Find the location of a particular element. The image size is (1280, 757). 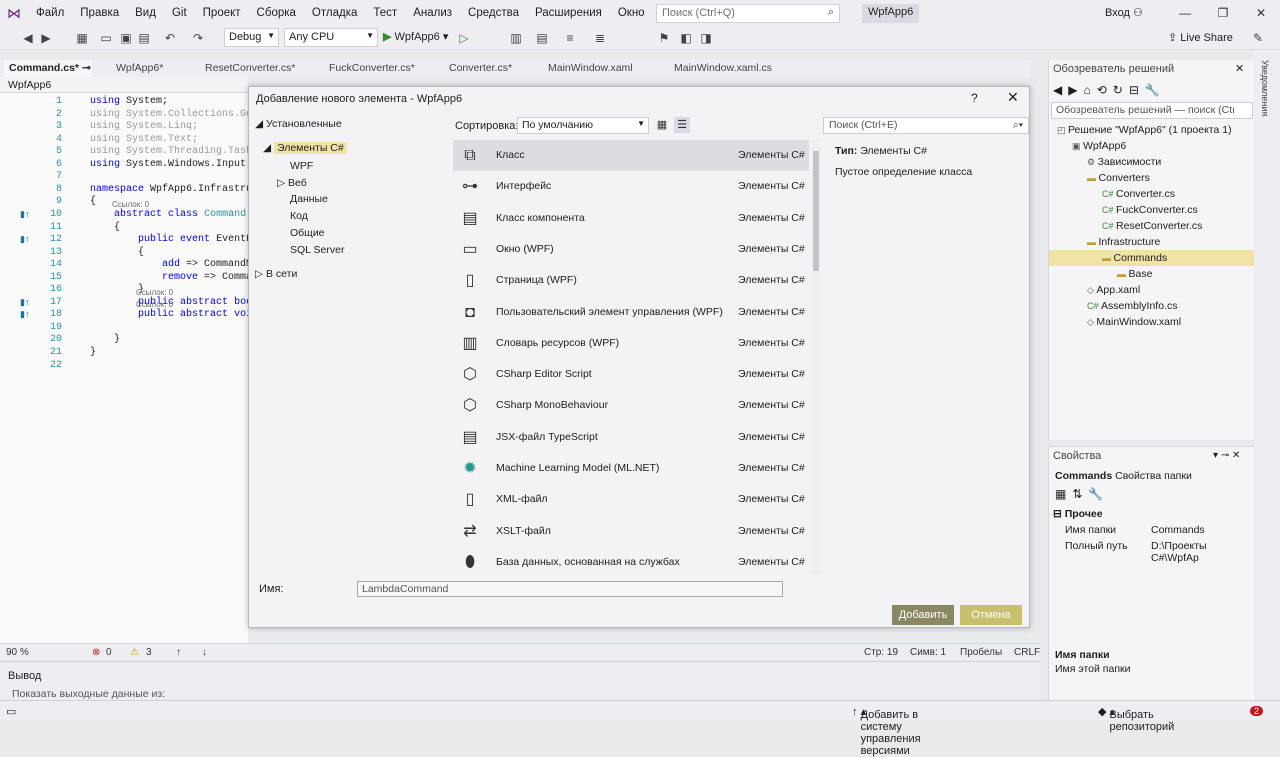

property-key: Имя папки is located at coordinates (1090, 530).